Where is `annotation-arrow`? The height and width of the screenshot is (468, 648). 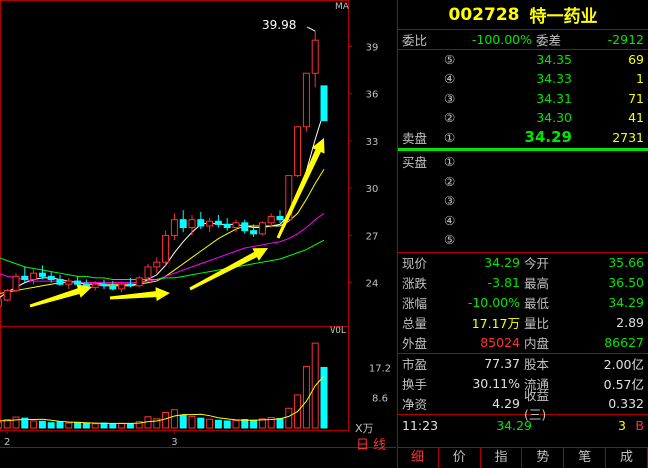
annotation-arrow is located at coordinates (228, 269).